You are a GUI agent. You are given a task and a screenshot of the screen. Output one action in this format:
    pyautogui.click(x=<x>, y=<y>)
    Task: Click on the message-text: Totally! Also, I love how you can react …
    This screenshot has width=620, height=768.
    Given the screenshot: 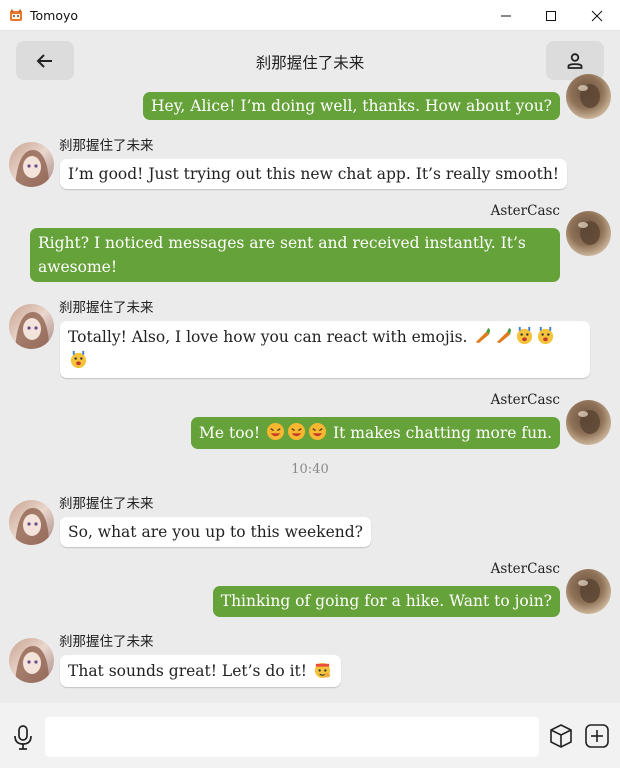 What is the action you would take?
    pyautogui.click(x=268, y=337)
    